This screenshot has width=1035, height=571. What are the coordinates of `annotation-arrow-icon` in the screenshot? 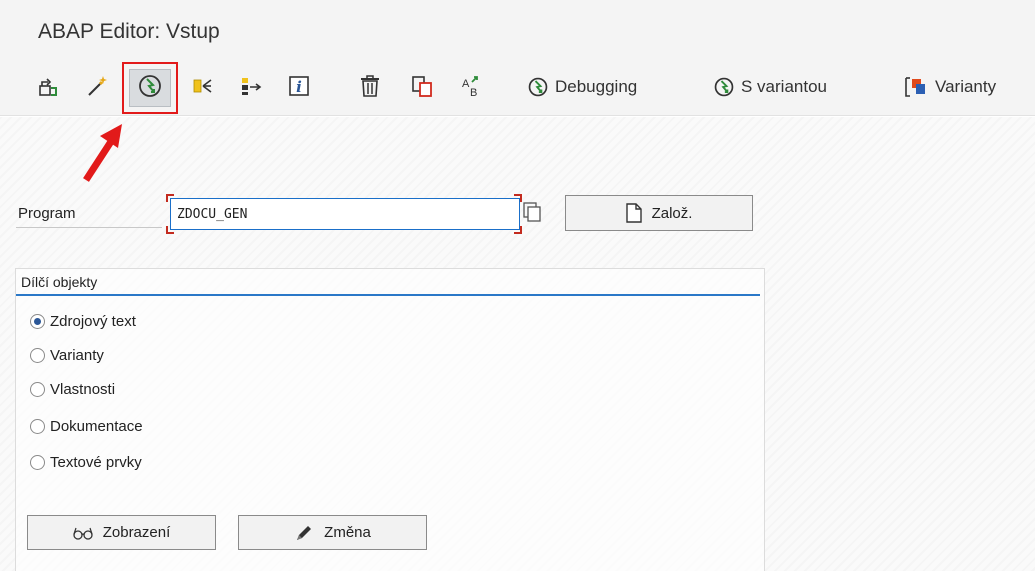 It's located at (102, 153).